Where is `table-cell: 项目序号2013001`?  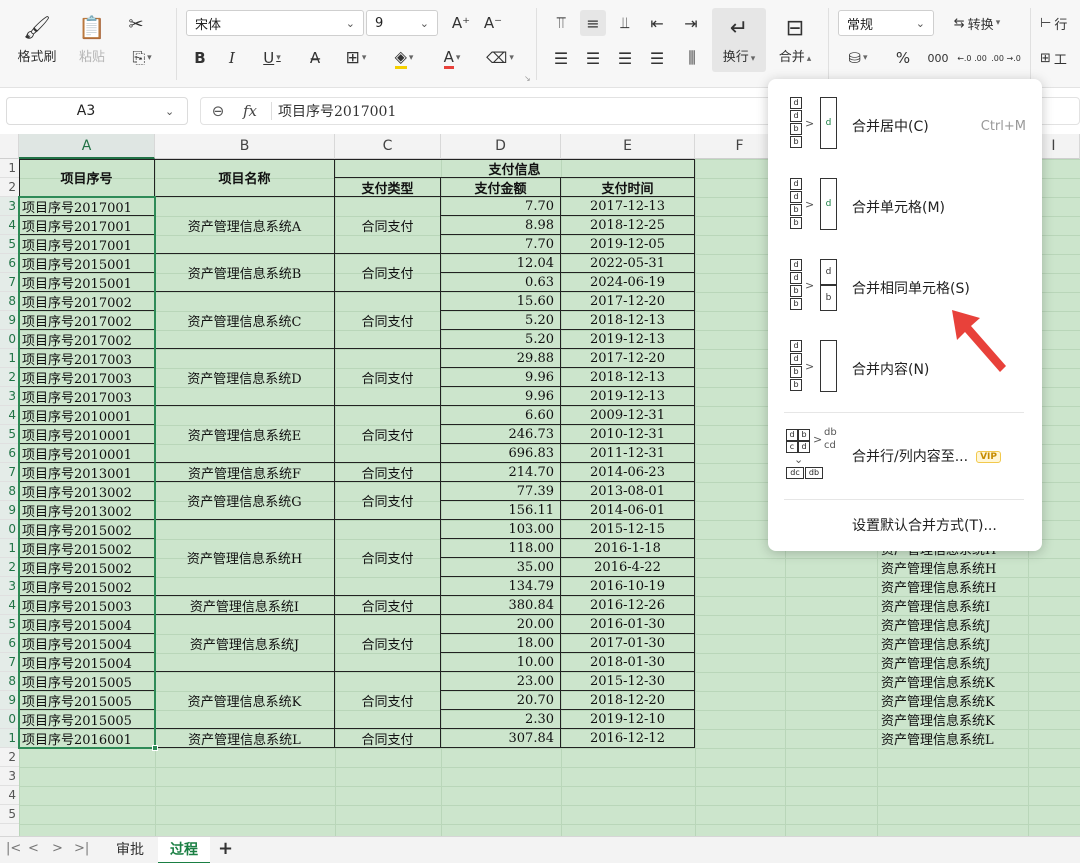 table-cell: 项目序号2013001 is located at coordinates (87, 472).